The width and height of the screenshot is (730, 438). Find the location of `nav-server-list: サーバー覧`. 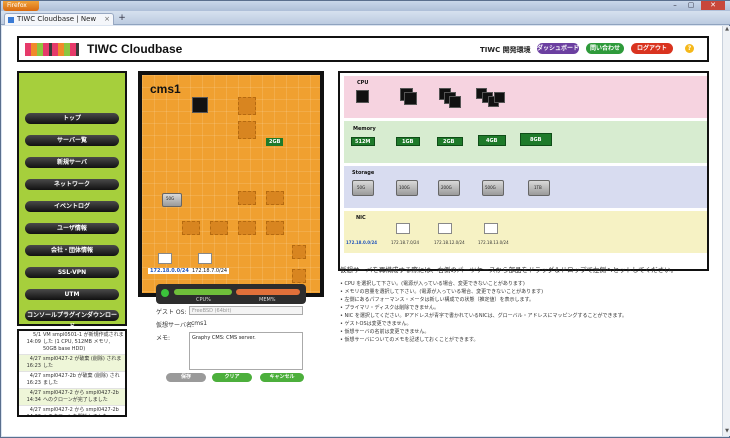

nav-server-list: サーバー覧 is located at coordinates (72, 140).